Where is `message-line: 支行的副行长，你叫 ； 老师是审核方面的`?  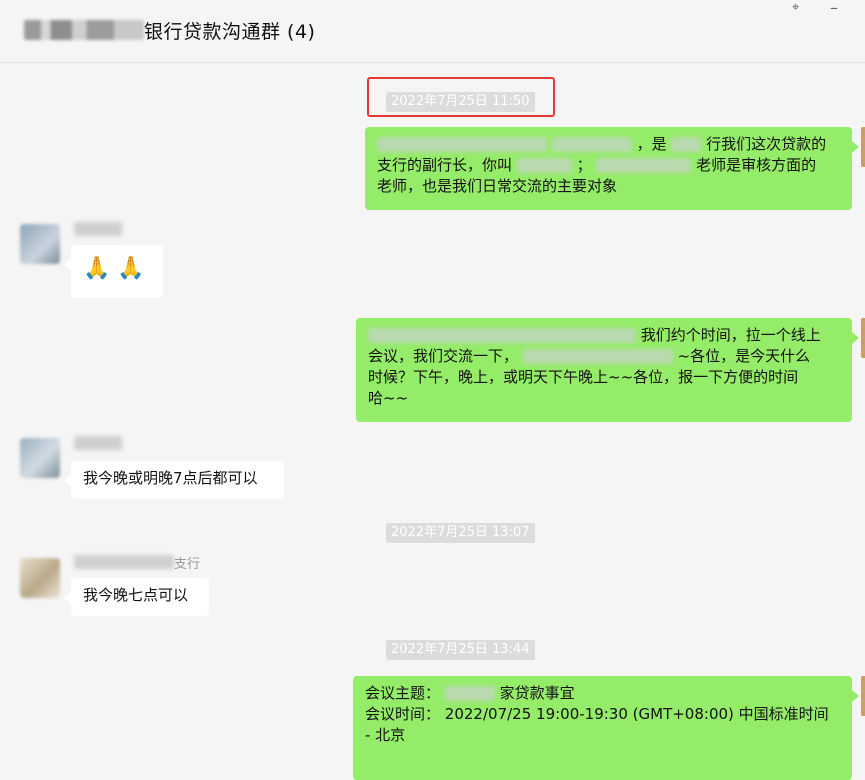 message-line: 支行的副行长，你叫 ； 老师是审核方面的 is located at coordinates (608, 165).